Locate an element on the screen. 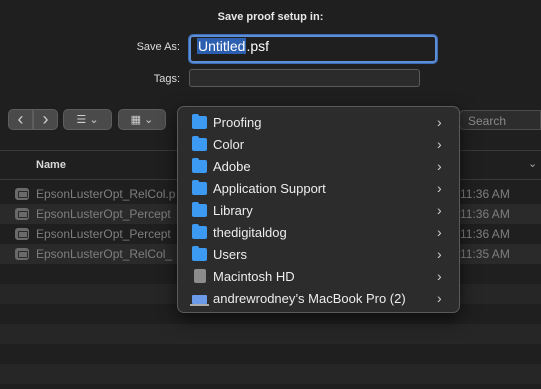 This screenshot has height=389, width=541. file-modified-time: 11:35 AM is located at coordinates (485, 254).